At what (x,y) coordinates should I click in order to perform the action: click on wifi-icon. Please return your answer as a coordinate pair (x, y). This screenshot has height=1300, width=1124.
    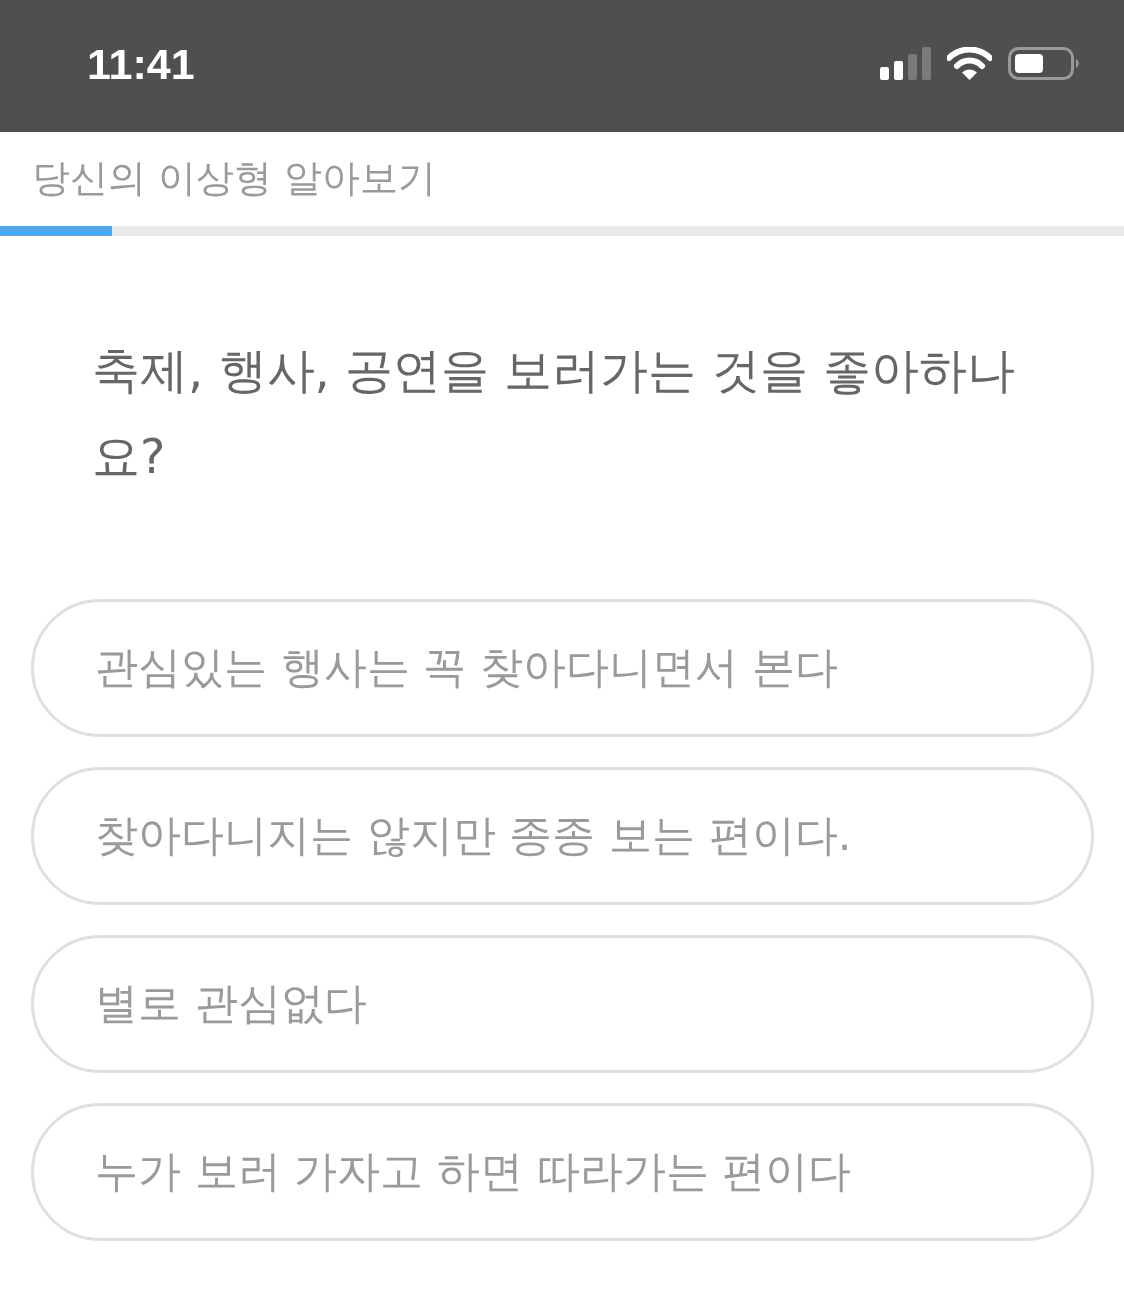
    Looking at the image, I should click on (969, 63).